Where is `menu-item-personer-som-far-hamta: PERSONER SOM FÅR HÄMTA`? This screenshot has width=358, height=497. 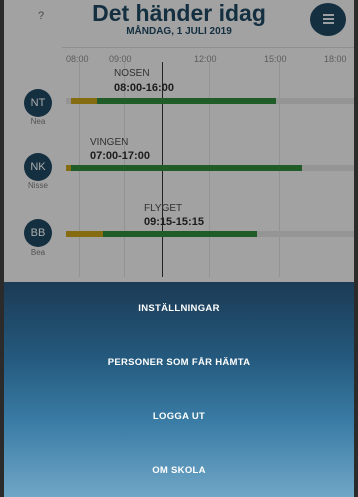 menu-item-personer-som-far-hamta: PERSONER SOM FÅR HÄMTA is located at coordinates (179, 363).